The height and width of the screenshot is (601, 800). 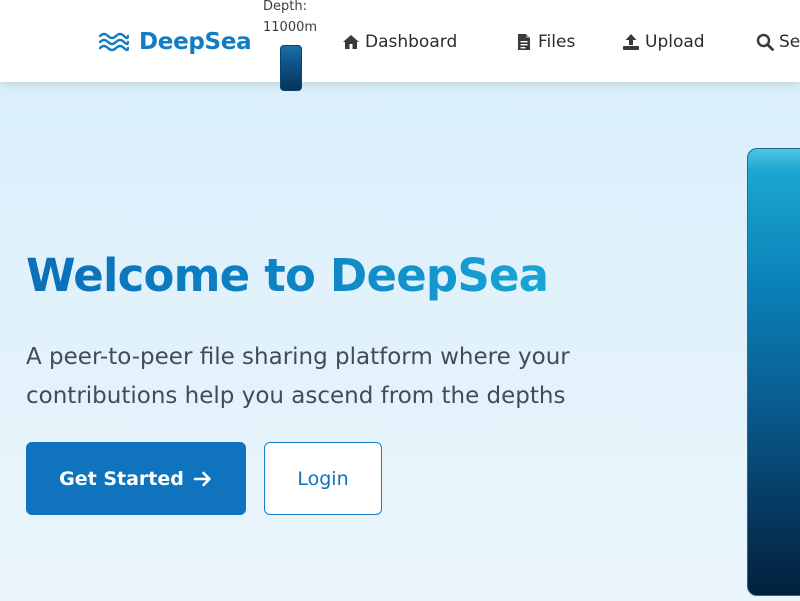 What do you see at coordinates (789, 42) in the screenshot?
I see `nav-label-search: Se` at bounding box center [789, 42].